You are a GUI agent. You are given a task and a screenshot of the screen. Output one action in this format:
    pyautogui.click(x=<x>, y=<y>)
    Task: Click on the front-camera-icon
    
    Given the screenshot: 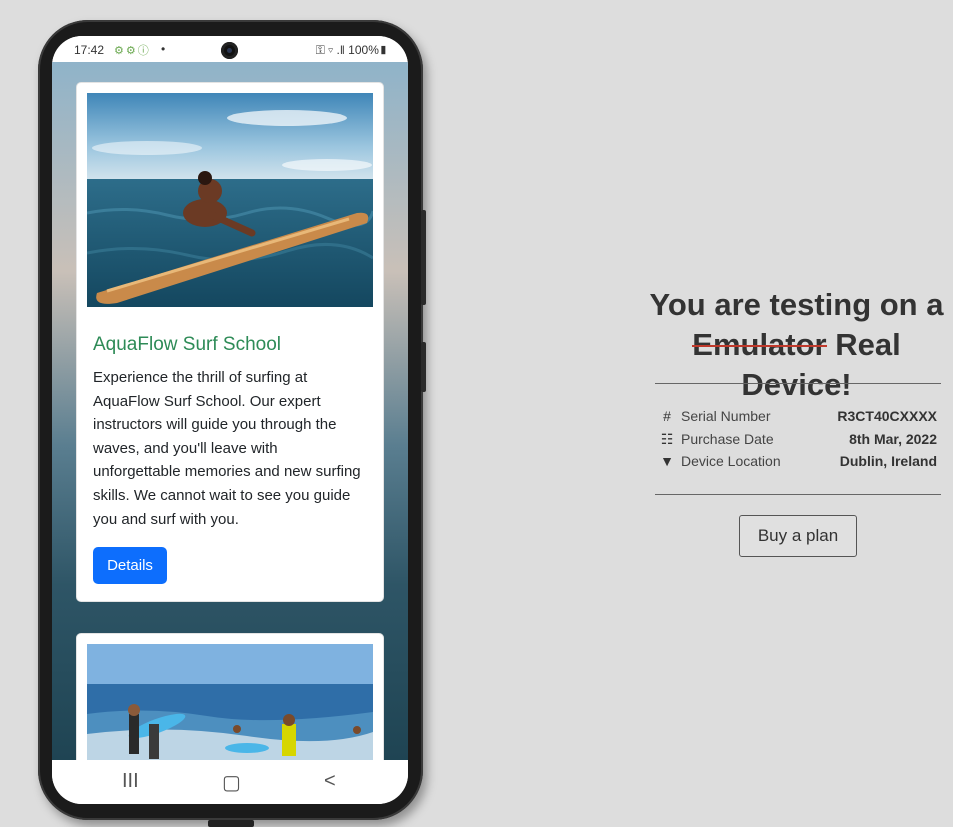 What is the action you would take?
    pyautogui.click(x=229, y=50)
    